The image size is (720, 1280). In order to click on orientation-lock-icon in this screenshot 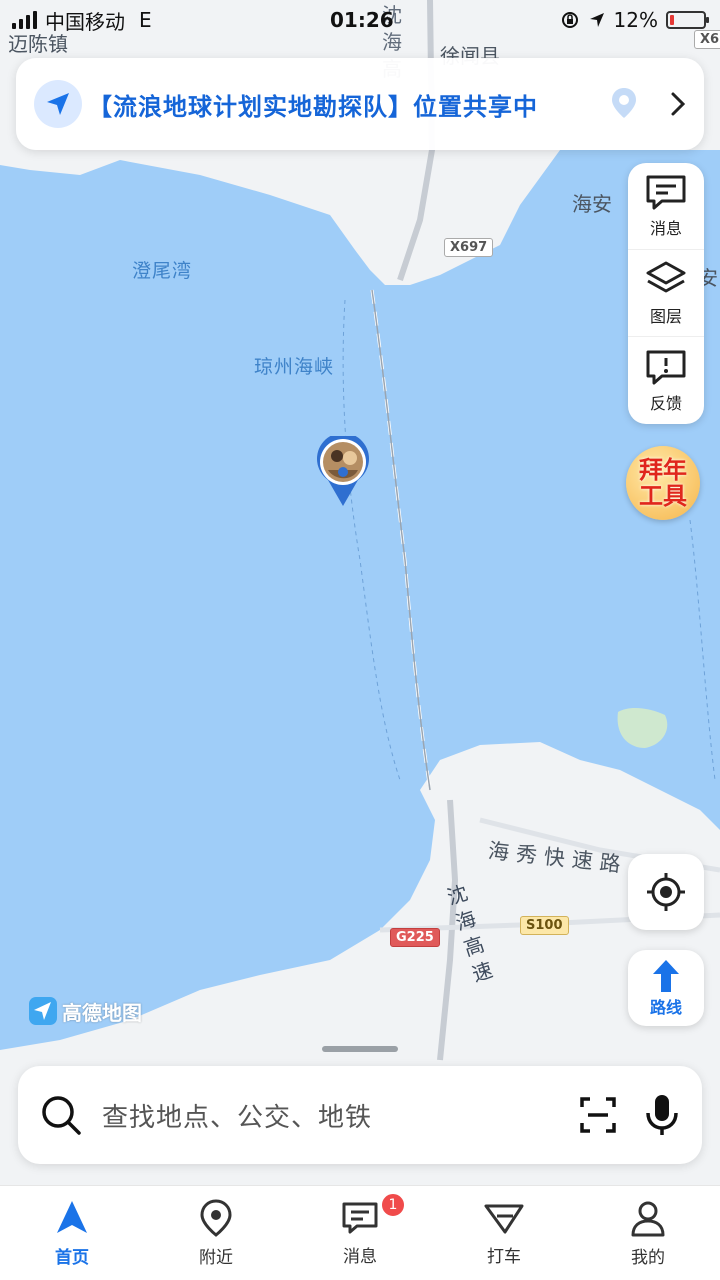, I will do `click(569, 20)`.